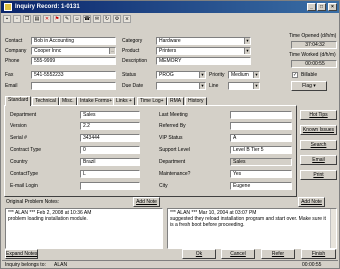 This screenshot has width=340, height=269. What do you see at coordinates (110, 150) in the screenshot?
I see `contract-type-field: 0` at bounding box center [110, 150].